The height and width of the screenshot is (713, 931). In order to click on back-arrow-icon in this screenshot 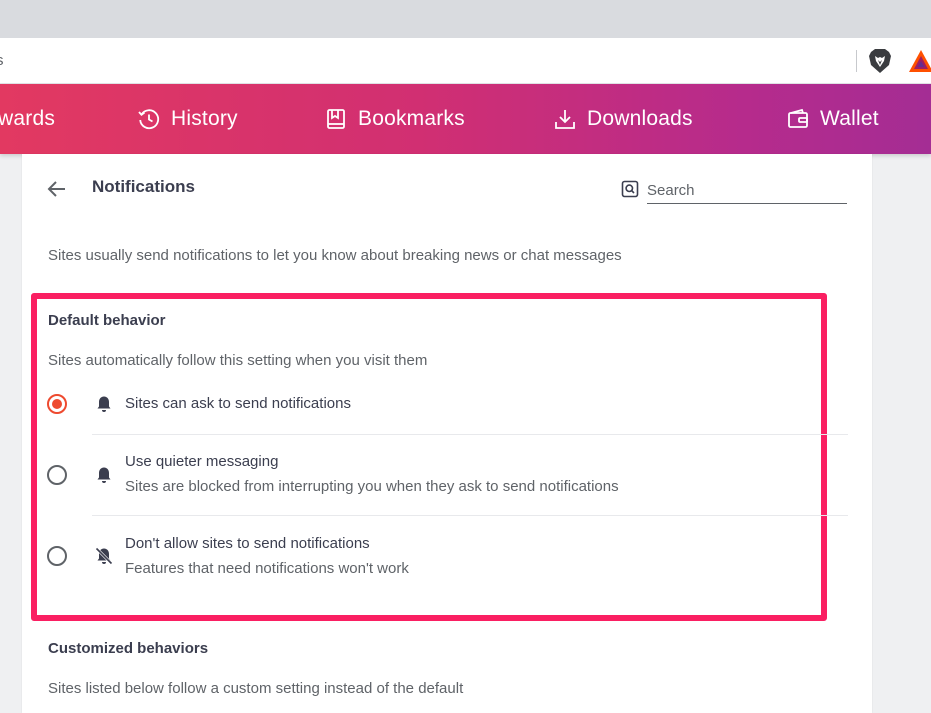, I will do `click(57, 189)`.